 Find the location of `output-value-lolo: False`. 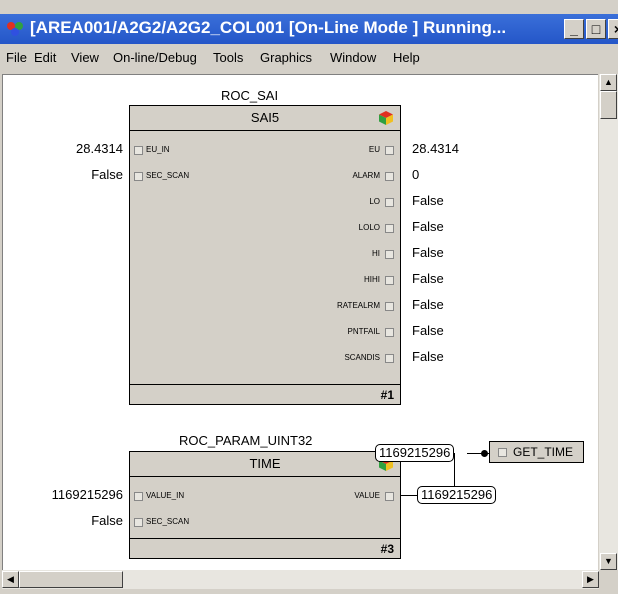

output-value-lolo: False is located at coordinates (428, 226).